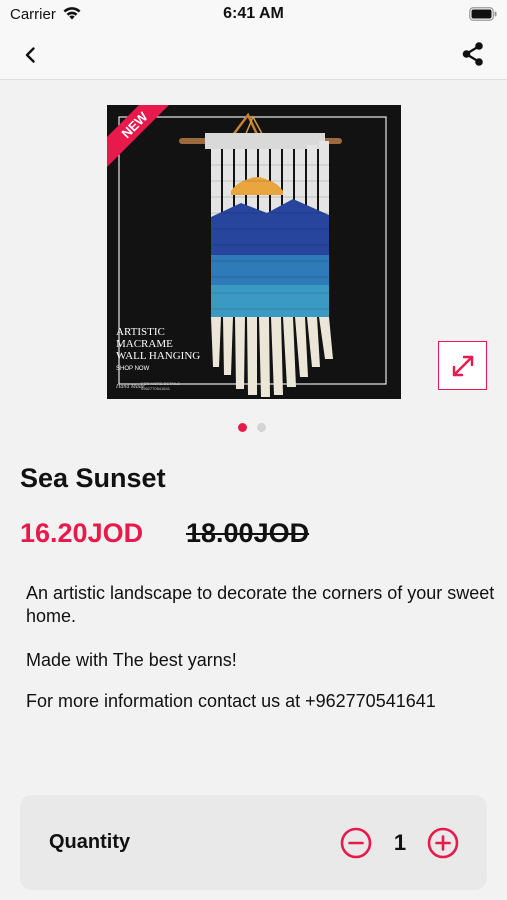  I want to click on status-bar: Carrier 6:41 AM, so click(253, 15).